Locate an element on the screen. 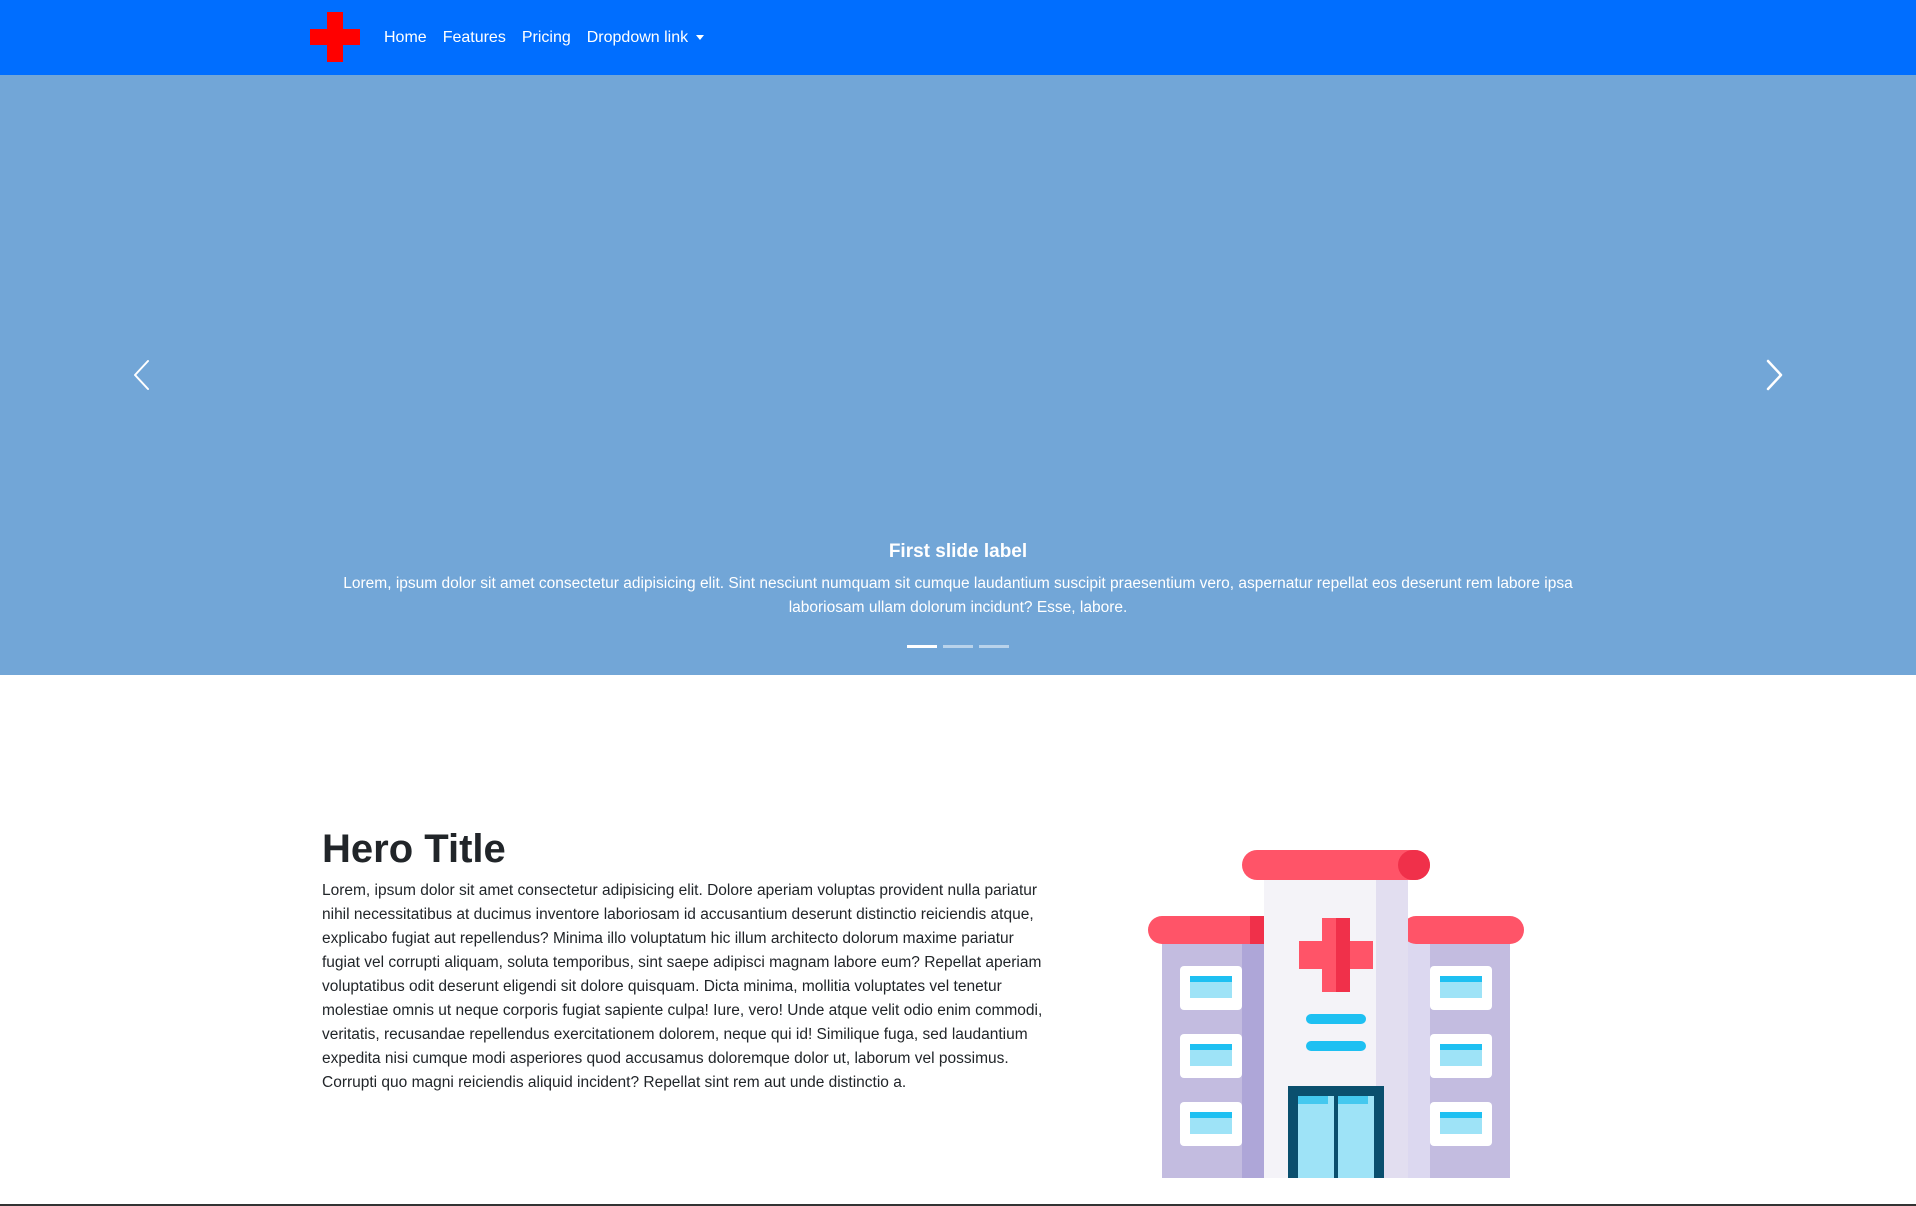  hospital-building-icon is located at coordinates (1336, 1014).